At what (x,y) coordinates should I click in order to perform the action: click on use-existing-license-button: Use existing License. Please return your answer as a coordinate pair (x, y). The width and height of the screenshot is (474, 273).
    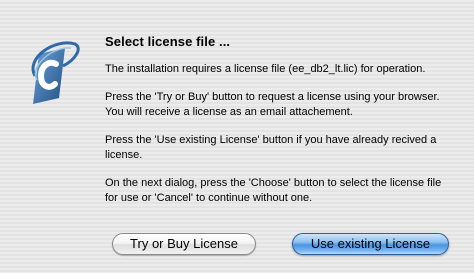
    Looking at the image, I should click on (370, 244).